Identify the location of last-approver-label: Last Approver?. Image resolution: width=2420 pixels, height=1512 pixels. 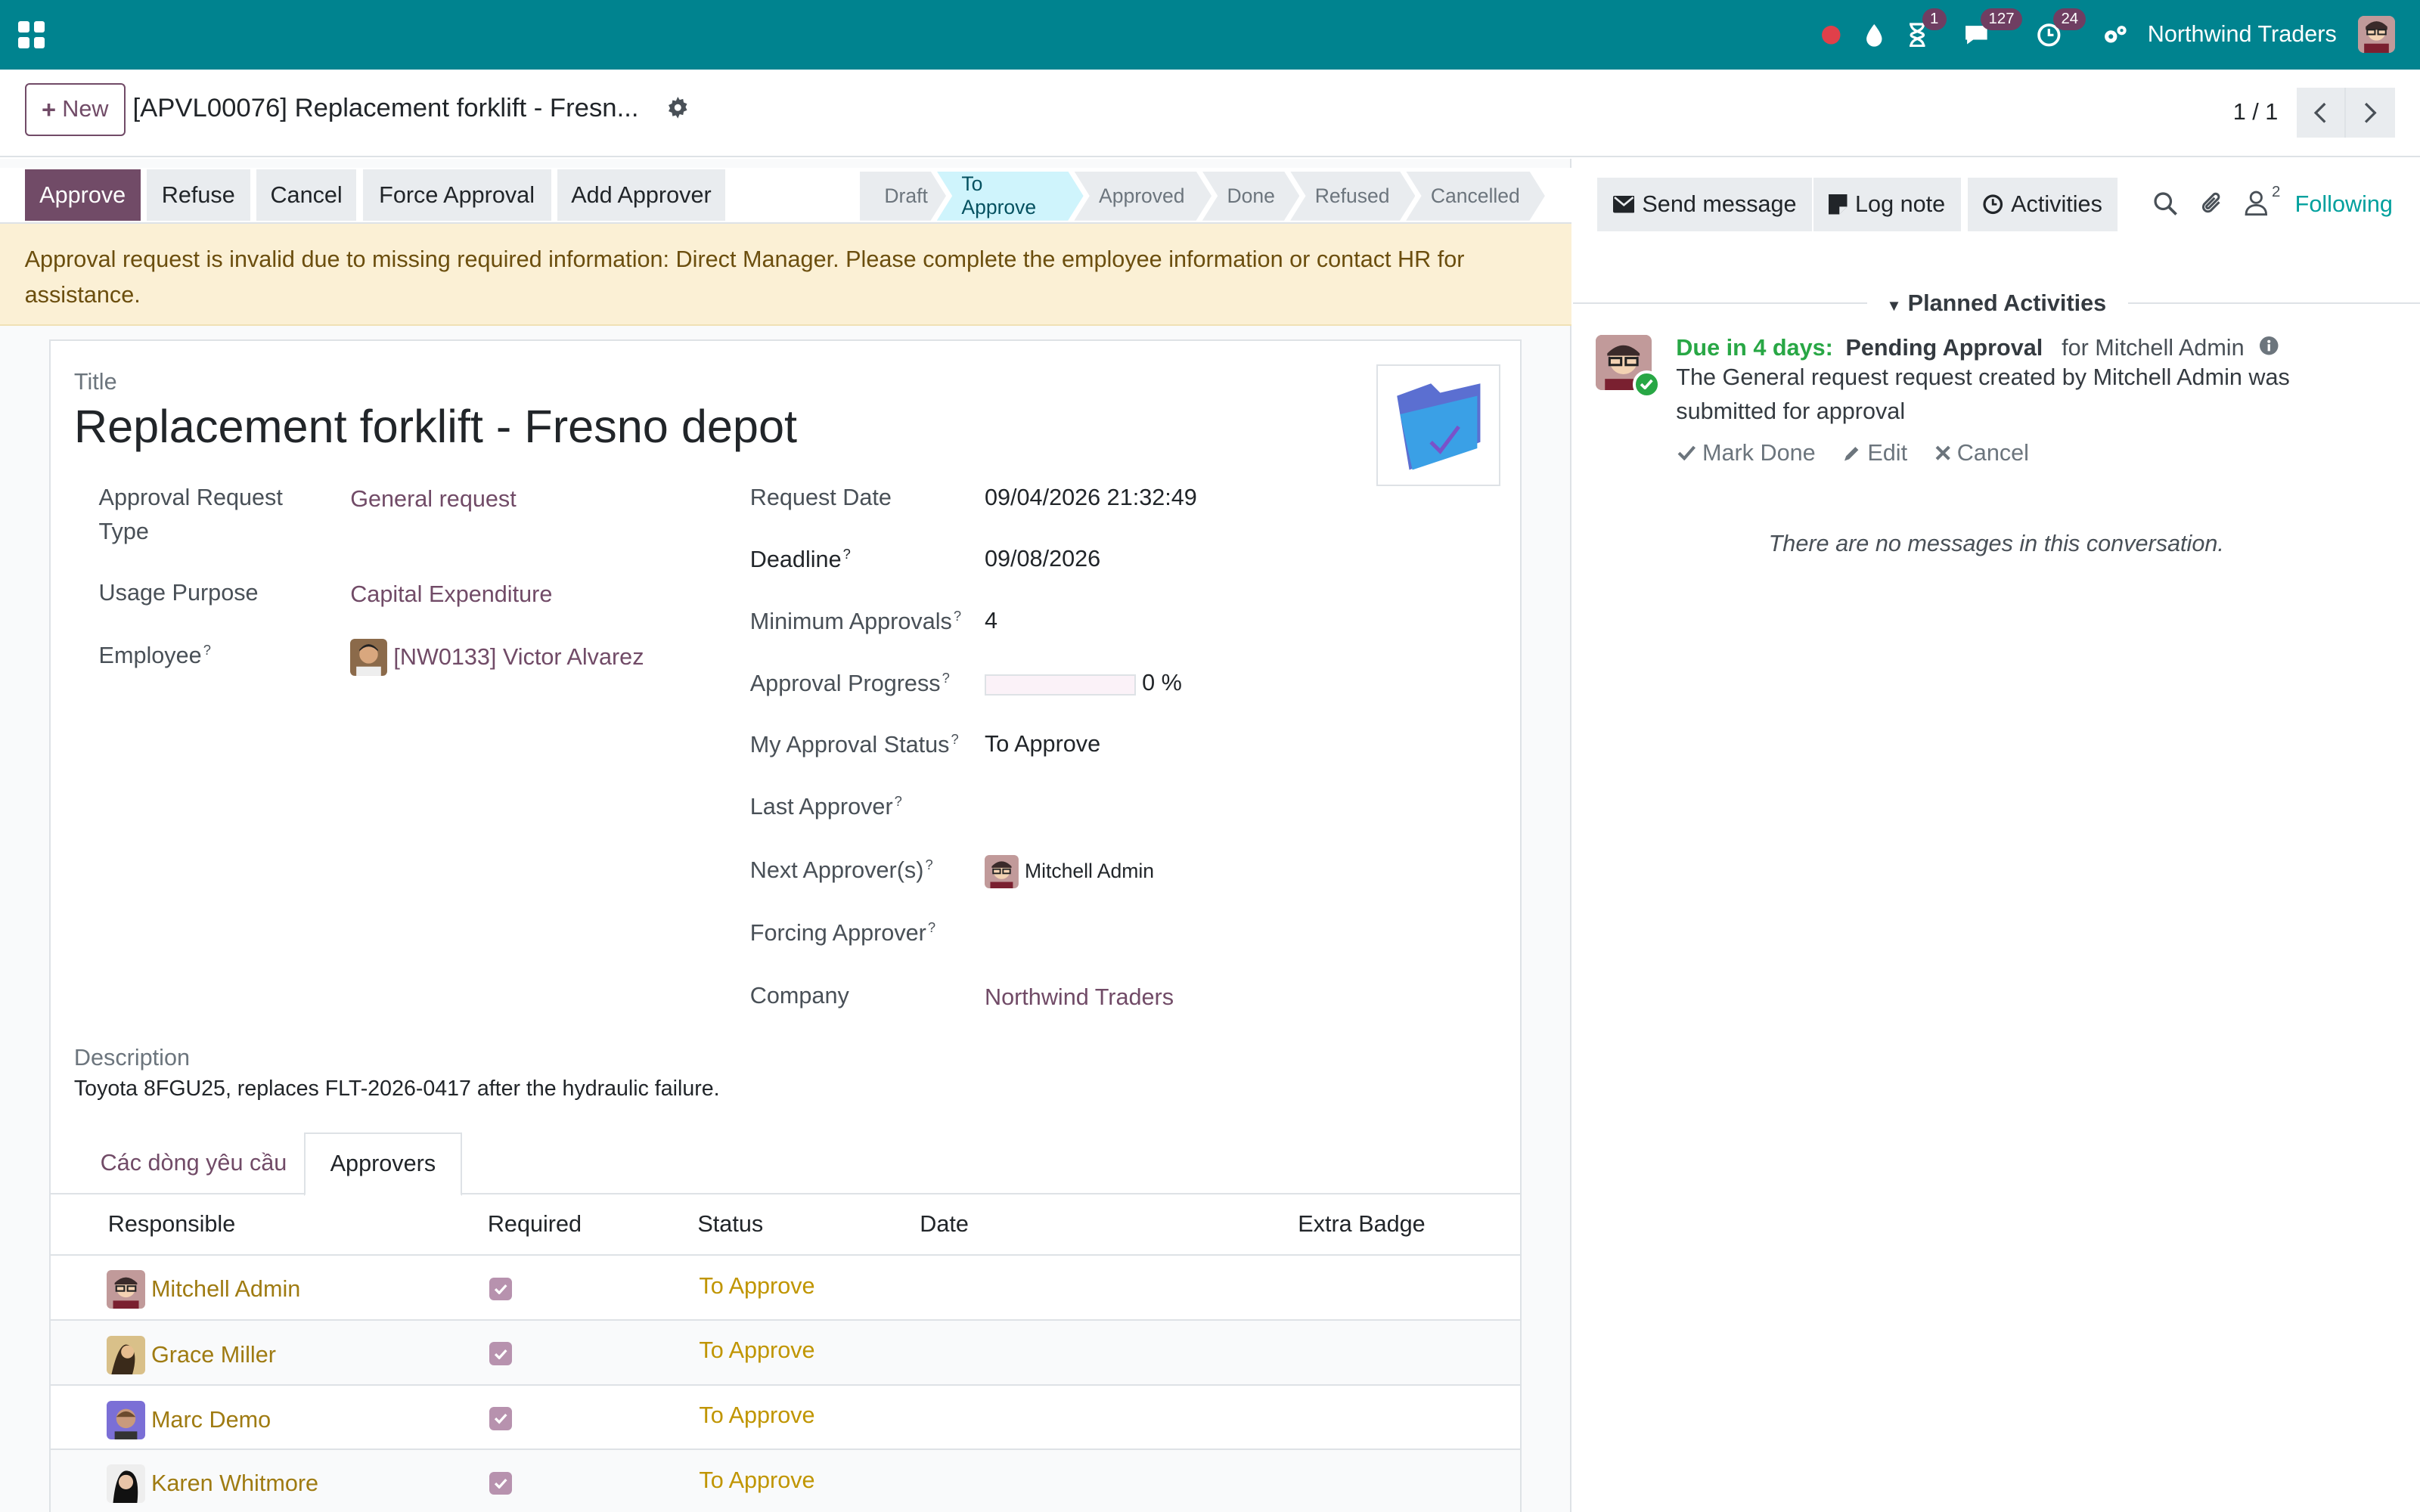
(825, 806).